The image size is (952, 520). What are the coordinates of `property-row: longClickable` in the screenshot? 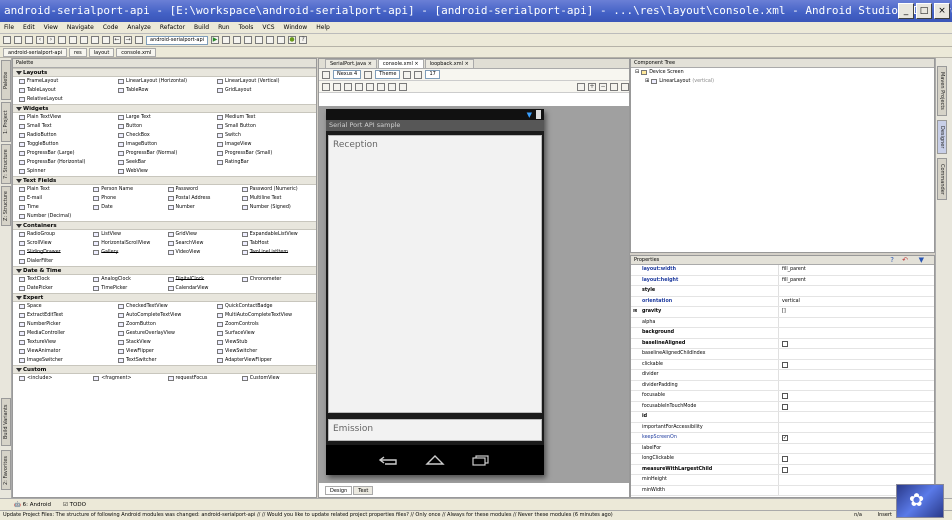 It's located at (782, 459).